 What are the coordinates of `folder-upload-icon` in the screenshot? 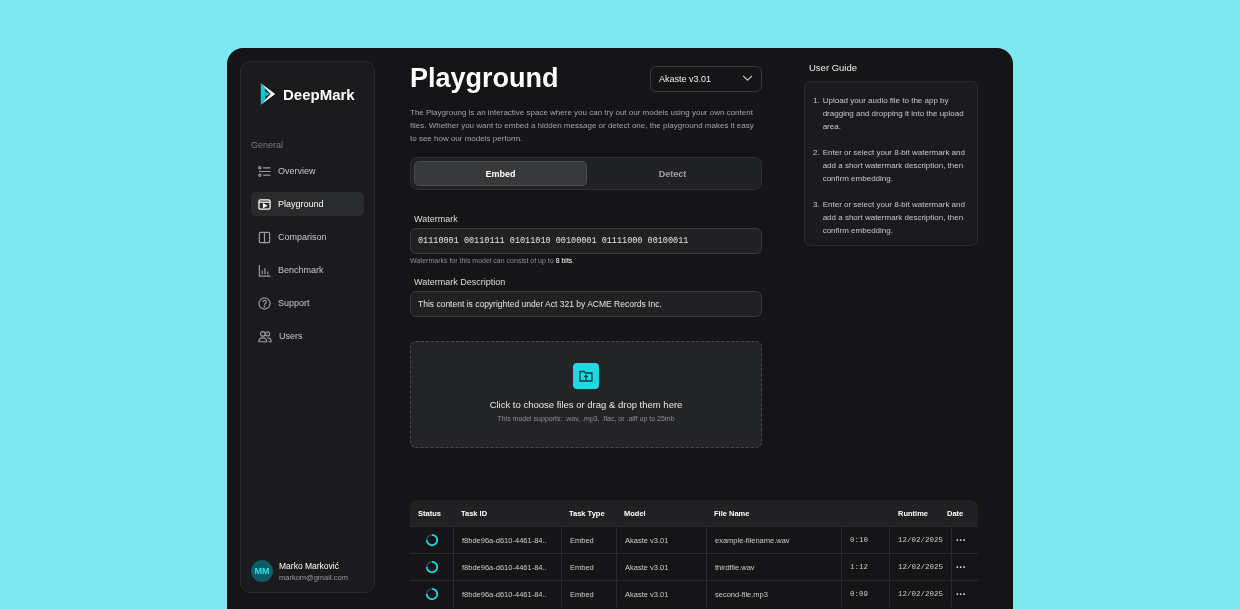 It's located at (586, 376).